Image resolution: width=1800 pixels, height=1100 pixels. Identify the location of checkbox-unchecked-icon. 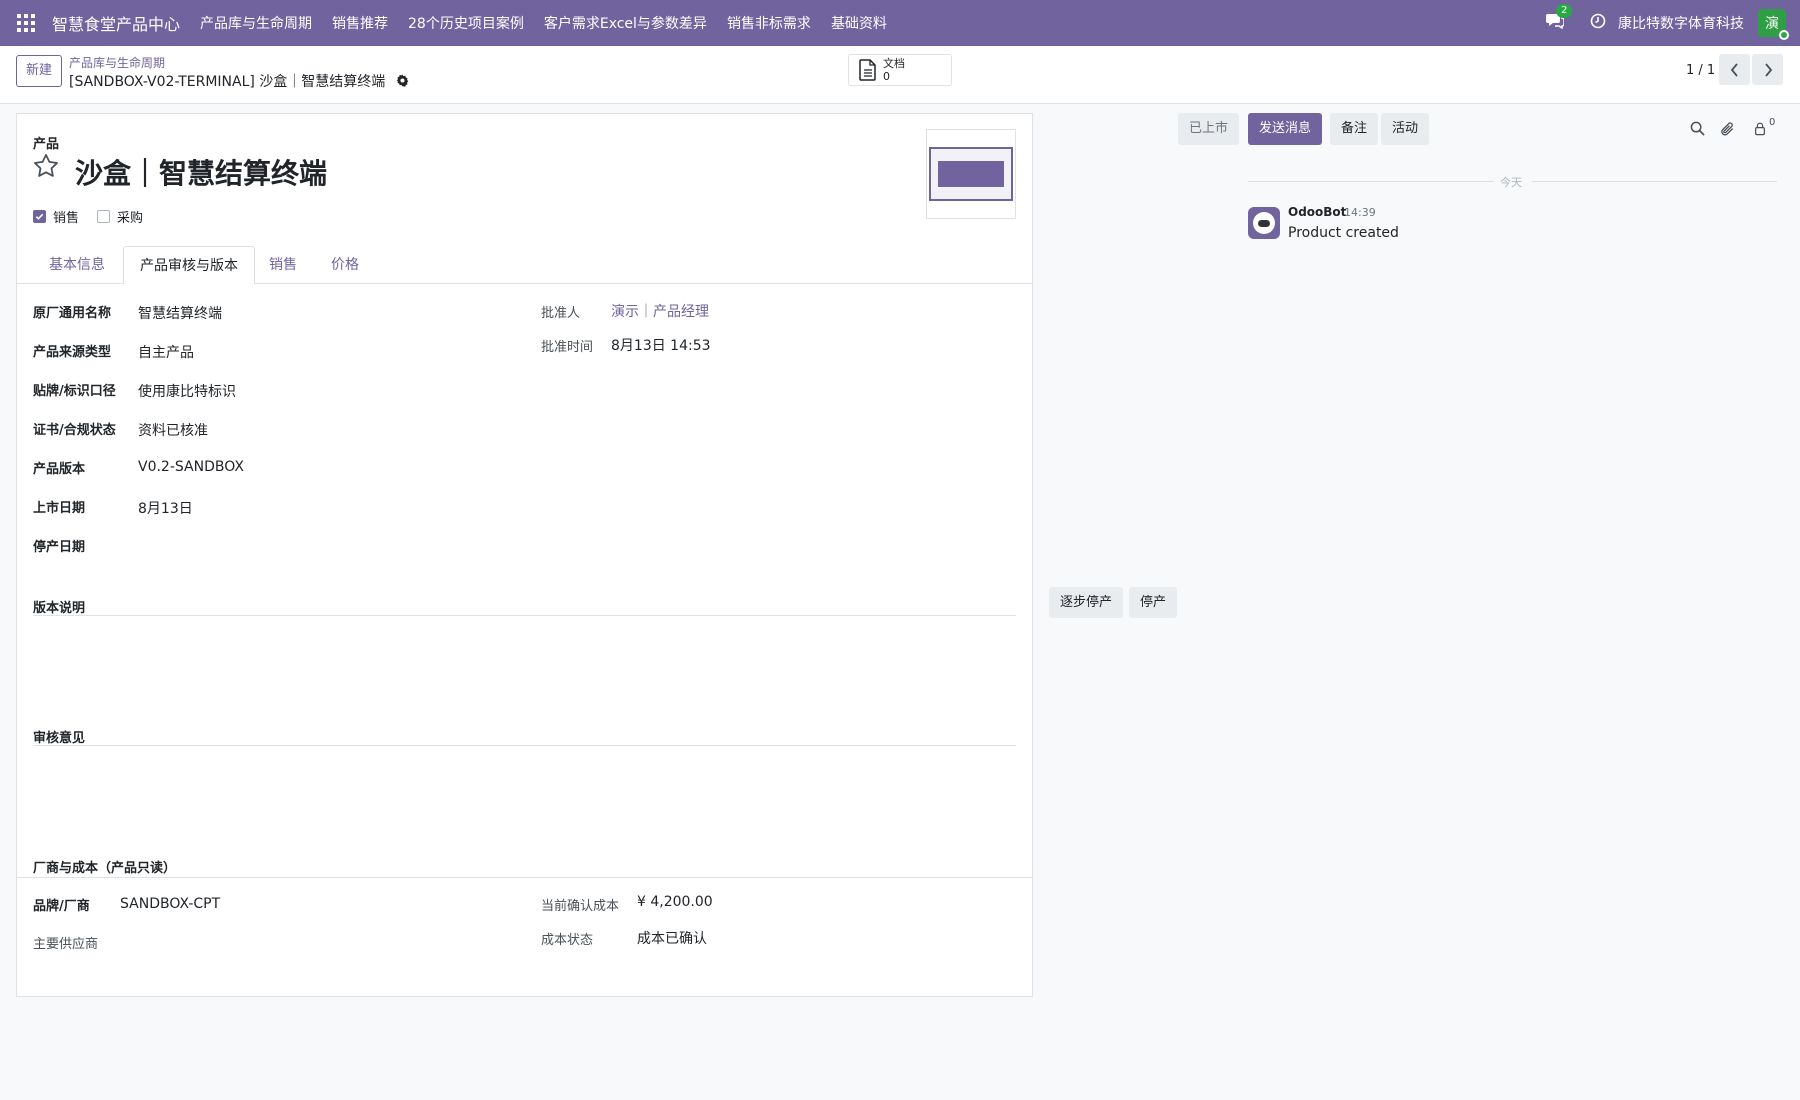
(103, 216).